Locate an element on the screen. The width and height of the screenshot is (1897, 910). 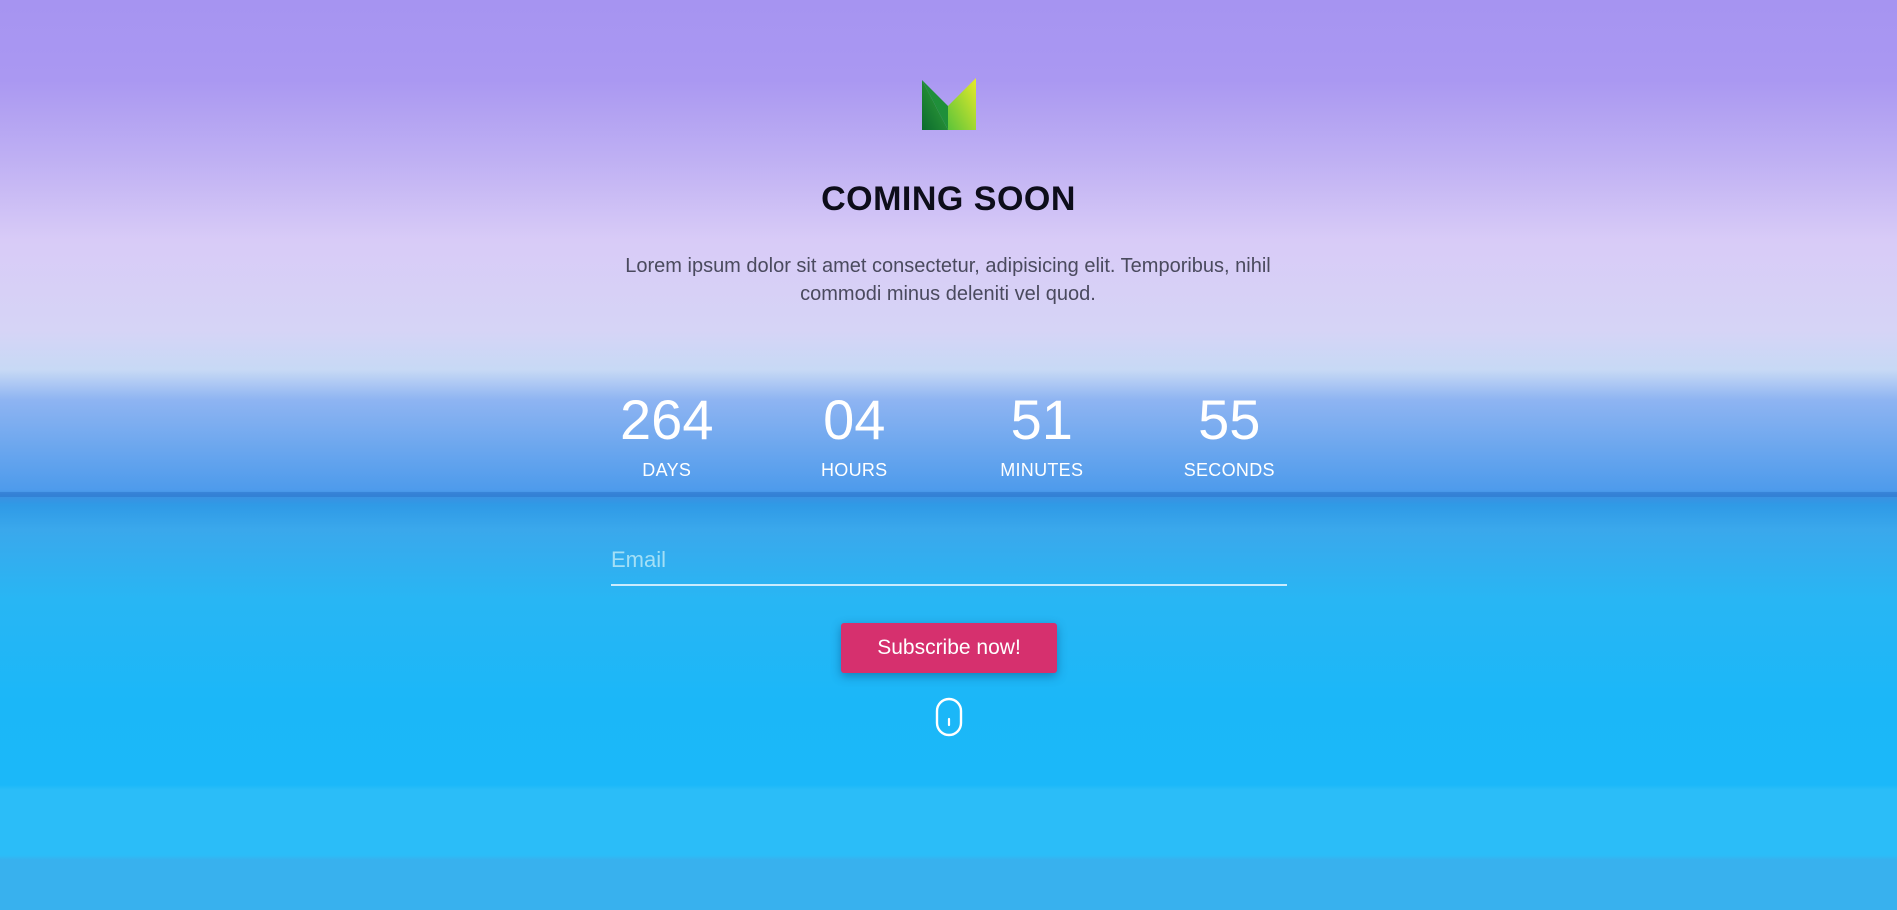
countdown-days: 264 DAYS is located at coordinates (667, 443).